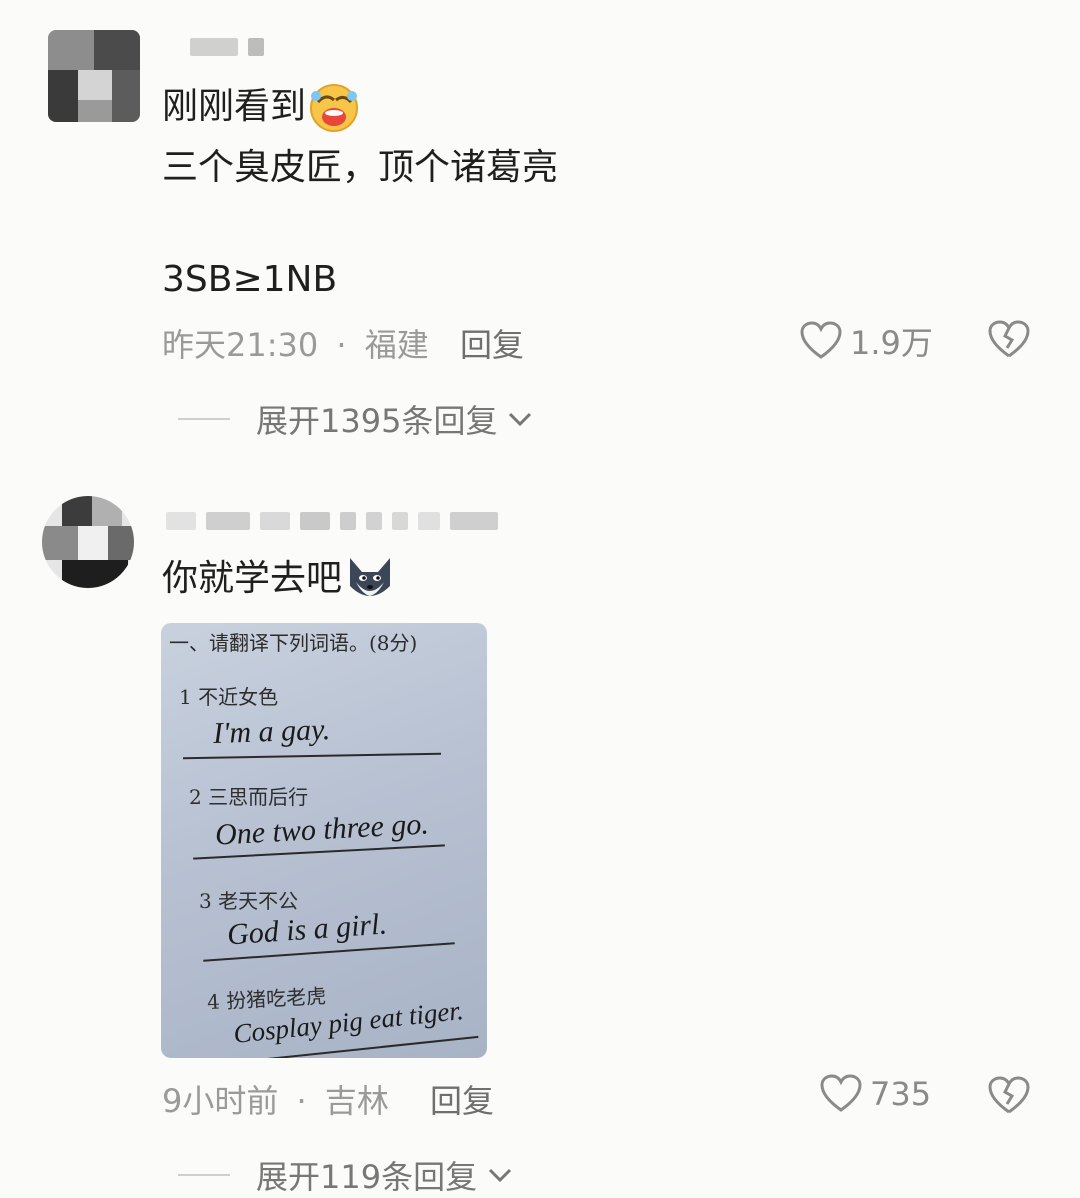  Describe the element at coordinates (377, 421) in the screenshot. I see `expand-replies-label: 展开1395条回复` at that location.